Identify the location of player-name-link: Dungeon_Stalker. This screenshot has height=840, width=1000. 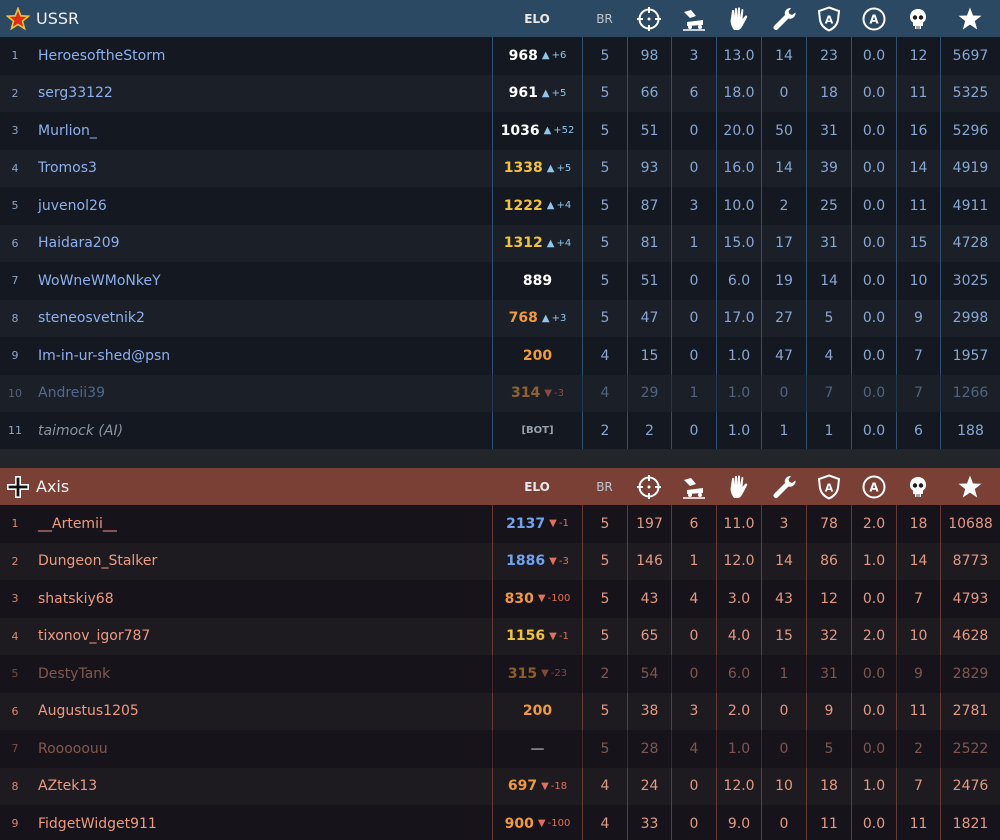
(263, 562).